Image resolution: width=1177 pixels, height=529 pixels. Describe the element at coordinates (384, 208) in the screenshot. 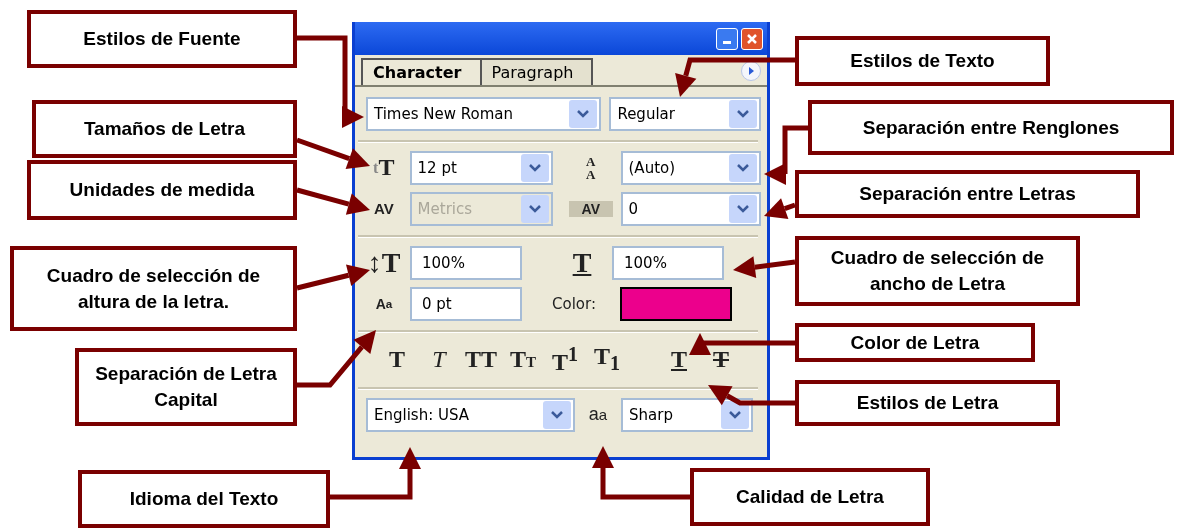

I see `kerning-icon: AV` at that location.